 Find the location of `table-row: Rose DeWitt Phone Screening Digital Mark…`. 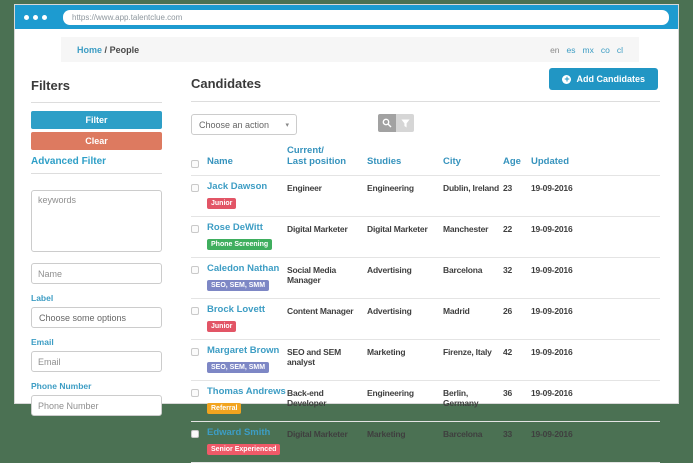

table-row: Rose DeWitt Phone Screening Digital Mark… is located at coordinates (425, 237).